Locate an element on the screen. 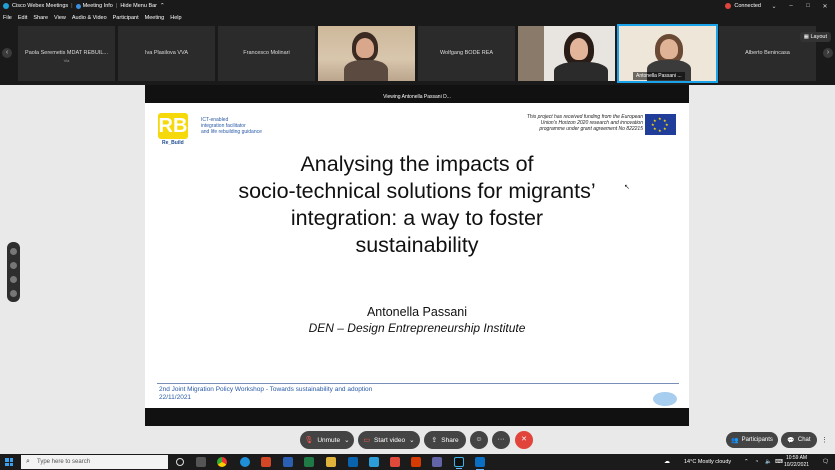 This screenshot has height=470, width=835. strip-next-button: › is located at coordinates (828, 53).